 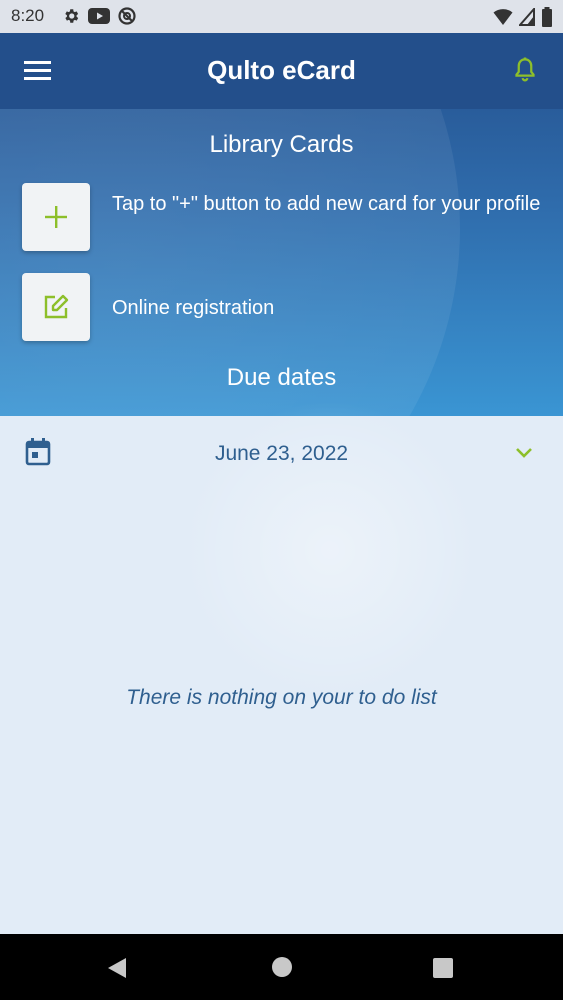 What do you see at coordinates (117, 968) in the screenshot?
I see `back-icon` at bounding box center [117, 968].